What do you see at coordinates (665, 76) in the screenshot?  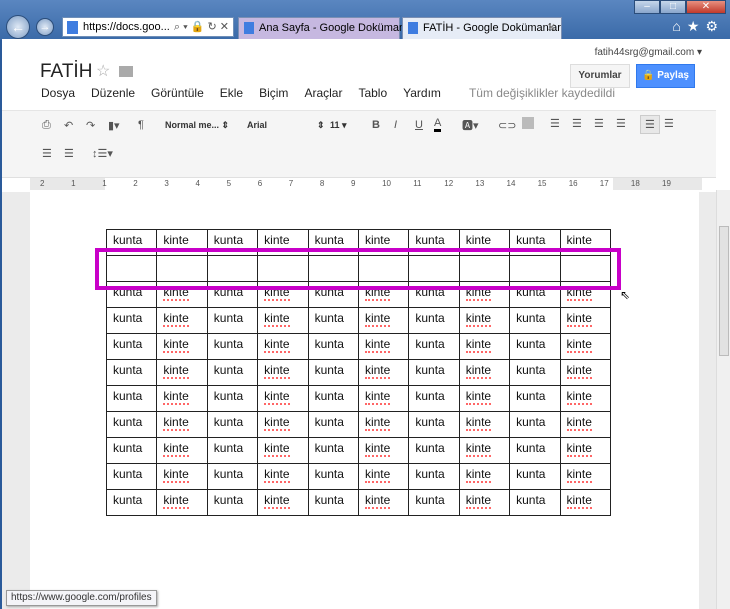 I see `share-button: 🔒 Paylaş` at bounding box center [665, 76].